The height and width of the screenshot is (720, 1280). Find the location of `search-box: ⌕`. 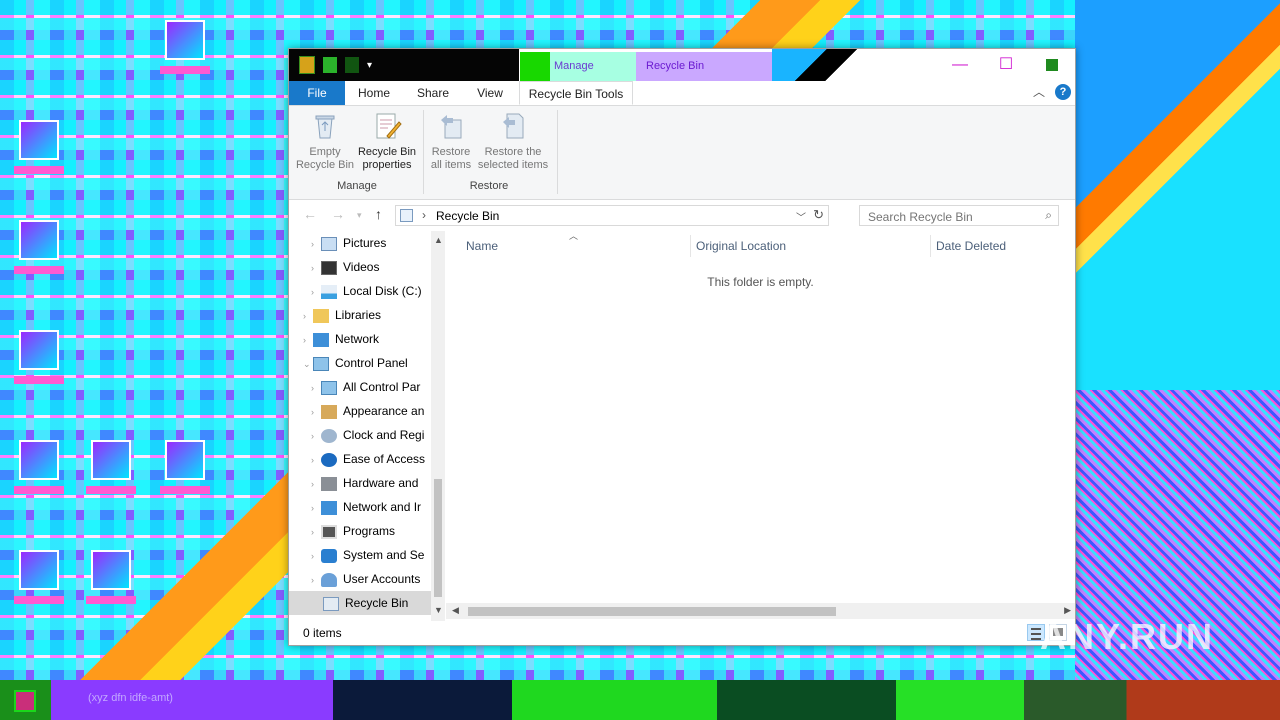

search-box: ⌕ is located at coordinates (959, 215).